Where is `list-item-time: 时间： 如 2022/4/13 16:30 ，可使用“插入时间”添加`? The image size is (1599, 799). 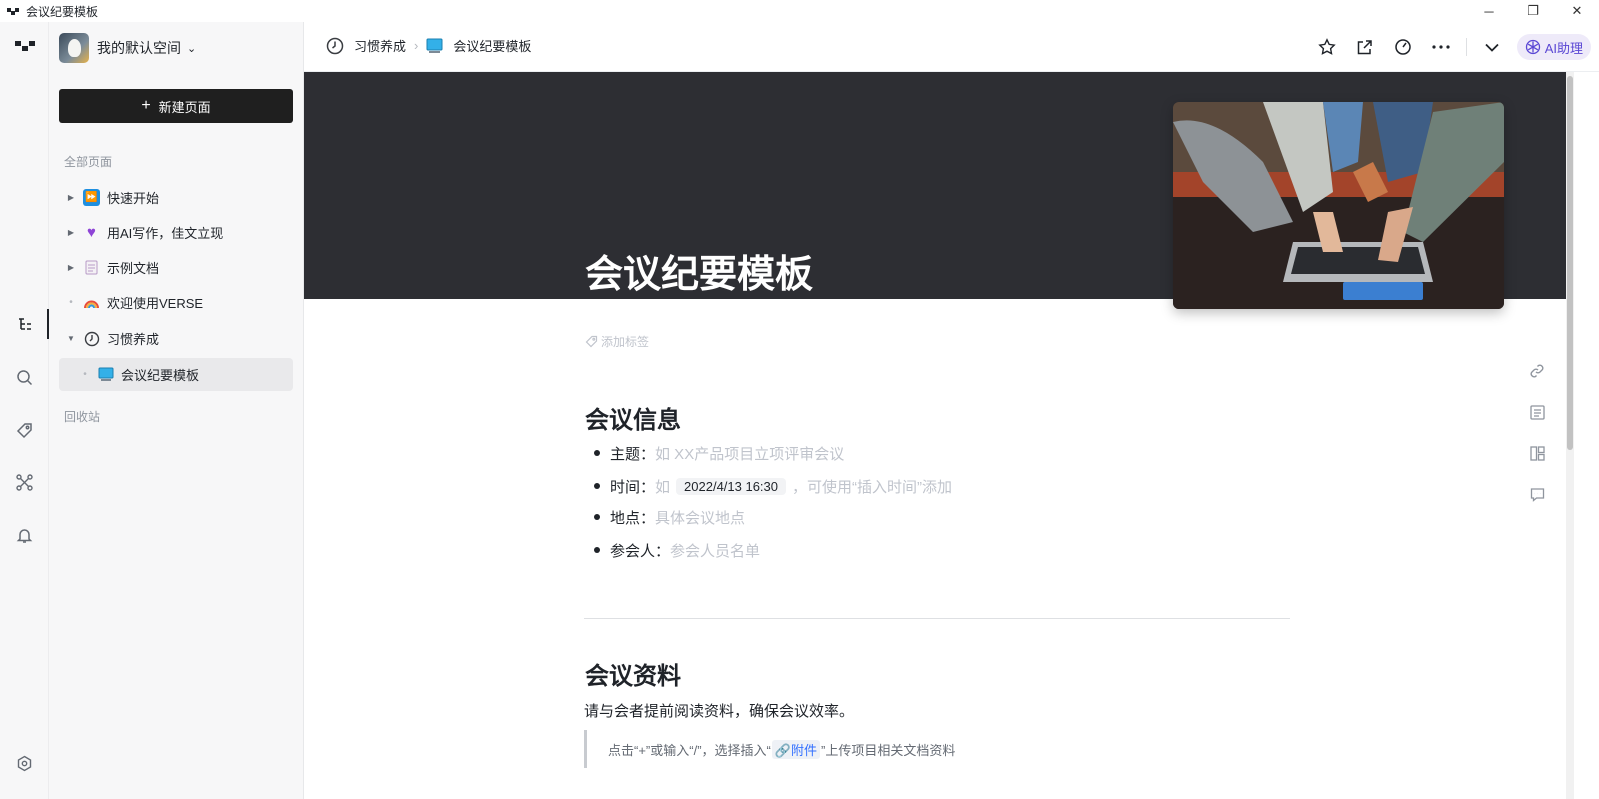 list-item-time: 时间： 如 2022/4/13 16:30 ，可使用“插入时间”添加 is located at coordinates (773, 486).